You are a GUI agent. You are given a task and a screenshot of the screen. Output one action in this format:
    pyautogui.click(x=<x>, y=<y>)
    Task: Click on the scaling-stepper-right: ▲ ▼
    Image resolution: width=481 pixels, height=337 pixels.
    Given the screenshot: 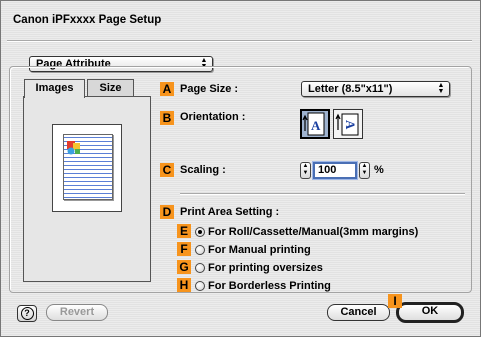 What is the action you would take?
    pyautogui.click(x=364, y=170)
    